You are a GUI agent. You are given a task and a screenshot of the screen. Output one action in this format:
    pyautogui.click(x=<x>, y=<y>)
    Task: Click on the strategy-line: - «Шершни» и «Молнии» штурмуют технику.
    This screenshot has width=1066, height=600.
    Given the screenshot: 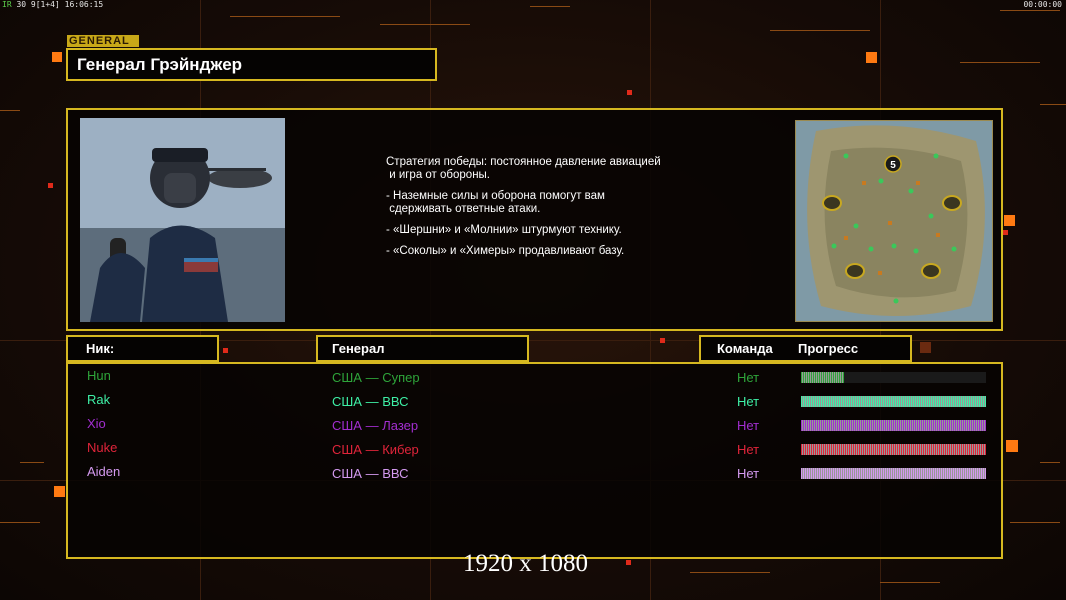 What is the action you would take?
    pyautogui.click(x=504, y=230)
    